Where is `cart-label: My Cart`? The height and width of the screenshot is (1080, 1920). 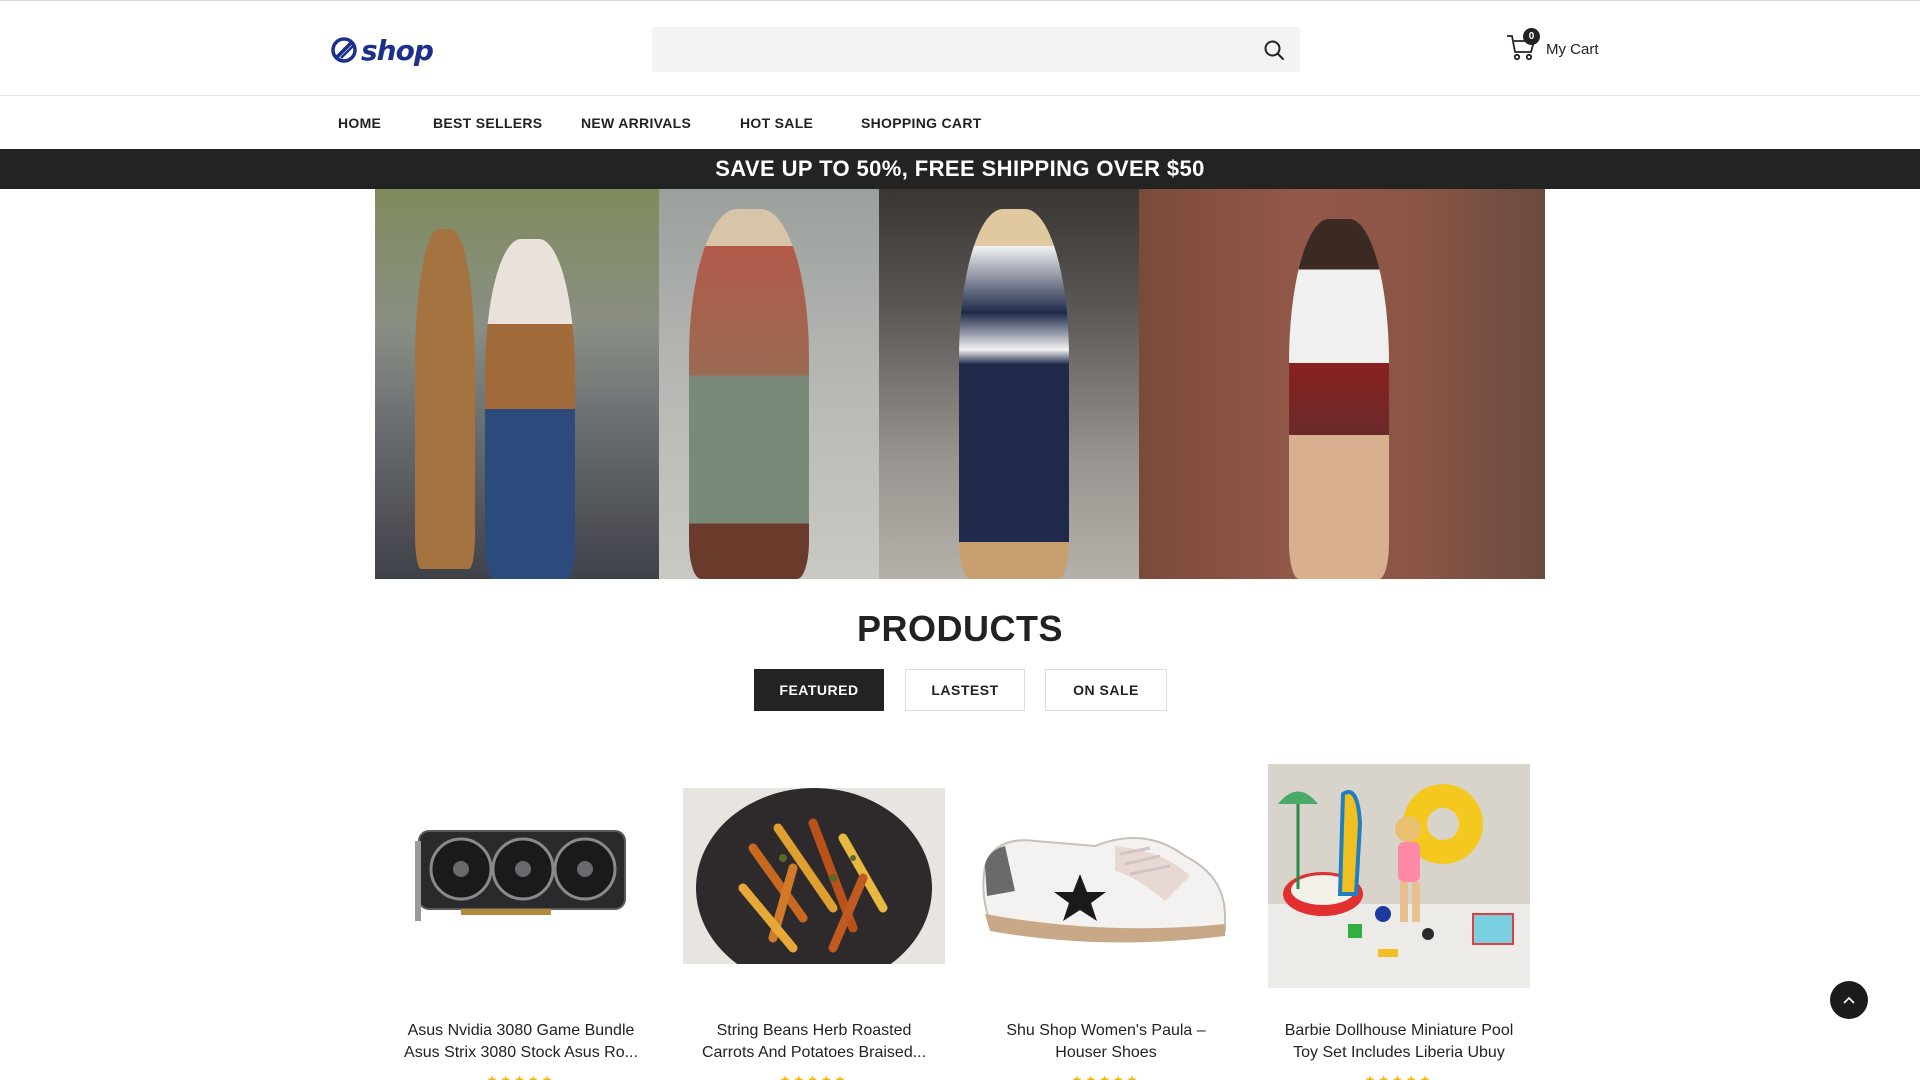 cart-label: My Cart is located at coordinates (1572, 49).